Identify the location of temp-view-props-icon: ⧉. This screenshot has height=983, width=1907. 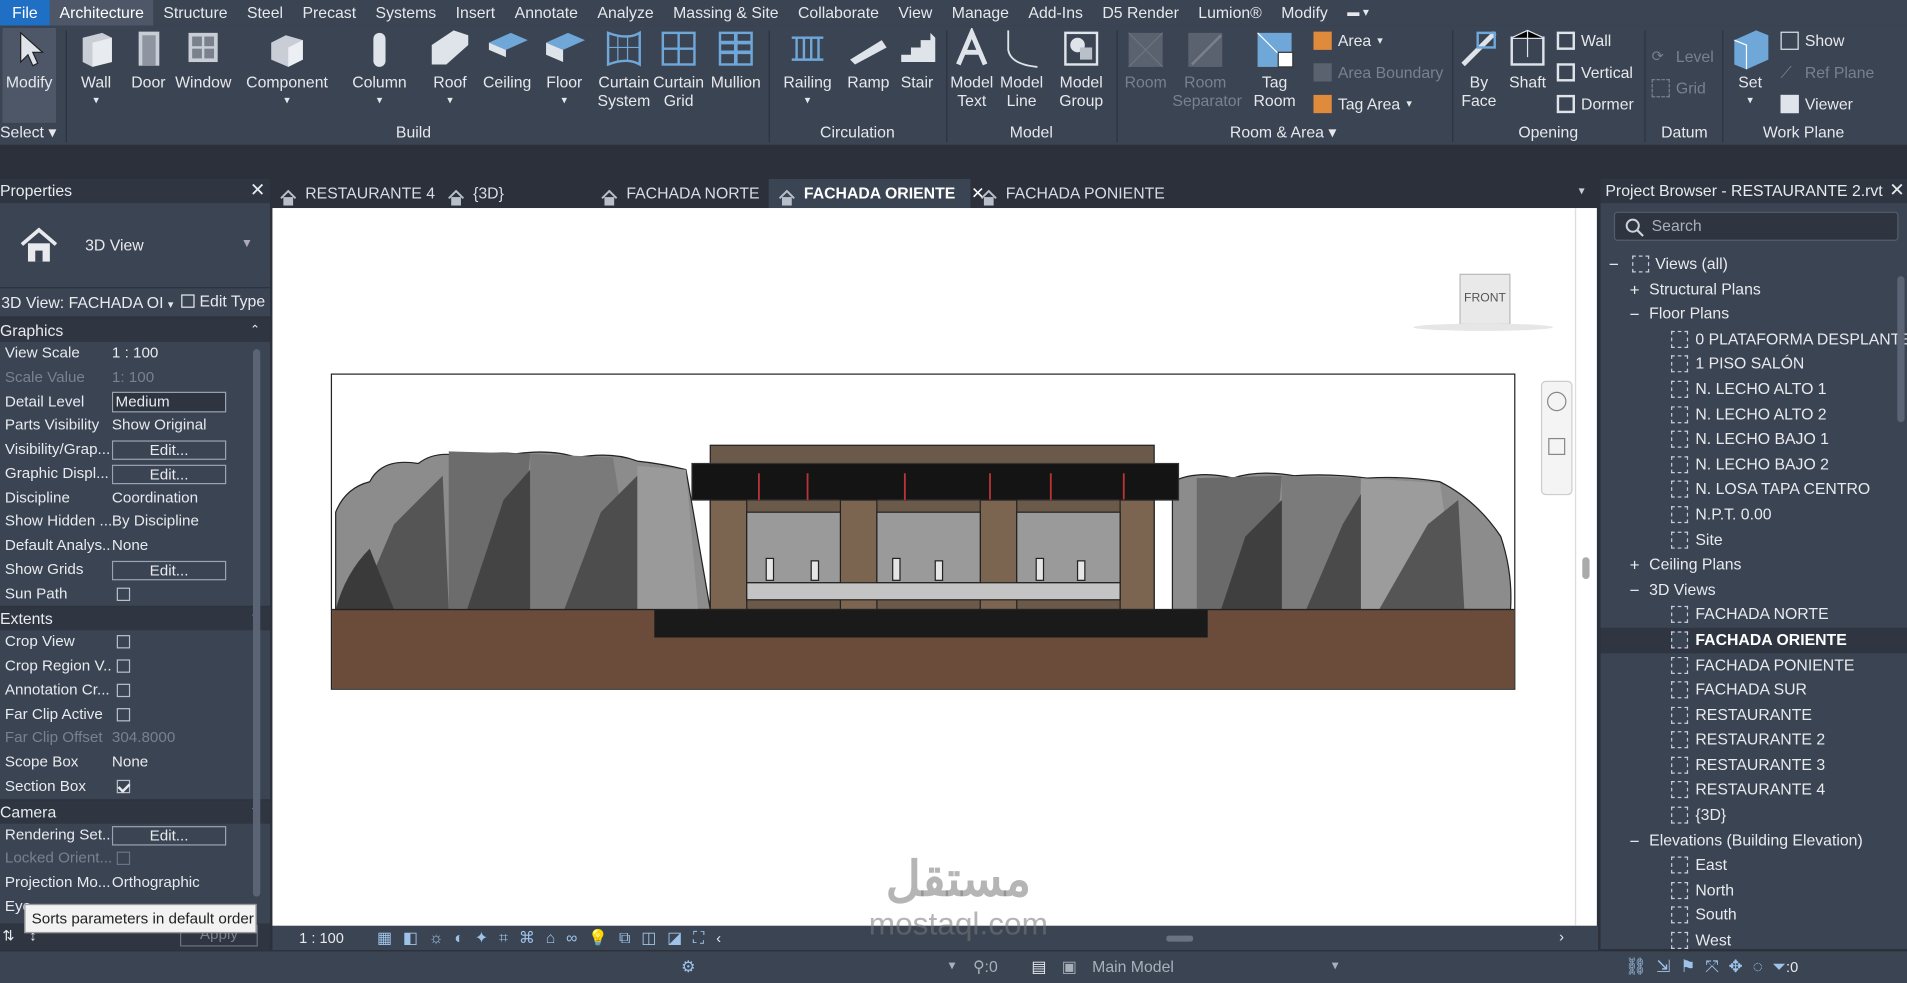
(624, 937).